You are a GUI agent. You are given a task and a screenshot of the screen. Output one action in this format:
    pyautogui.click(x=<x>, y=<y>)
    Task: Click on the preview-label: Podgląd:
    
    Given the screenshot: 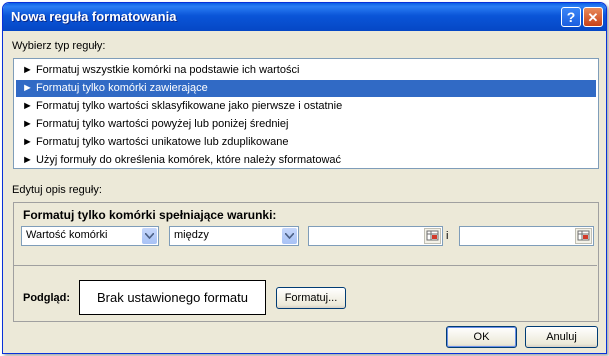 What is the action you would take?
    pyautogui.click(x=47, y=298)
    